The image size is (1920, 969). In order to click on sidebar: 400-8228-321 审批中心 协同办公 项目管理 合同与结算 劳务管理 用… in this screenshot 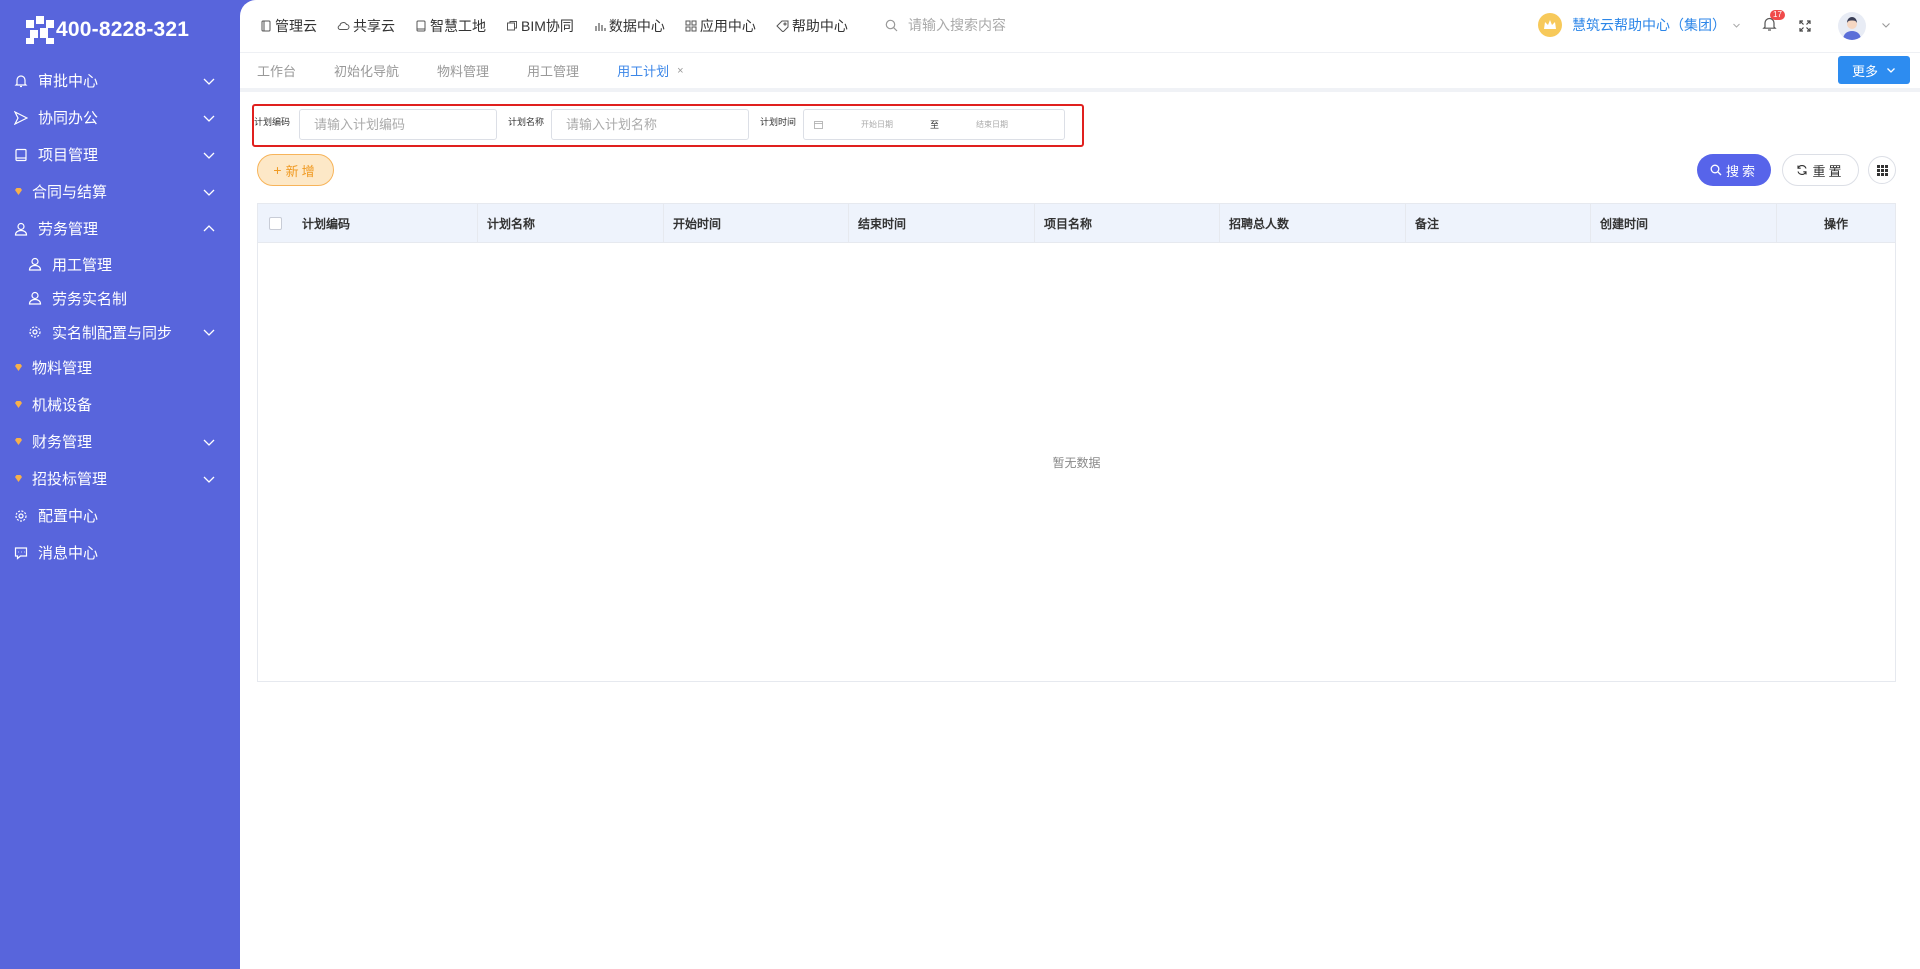, I will do `click(120, 484)`.